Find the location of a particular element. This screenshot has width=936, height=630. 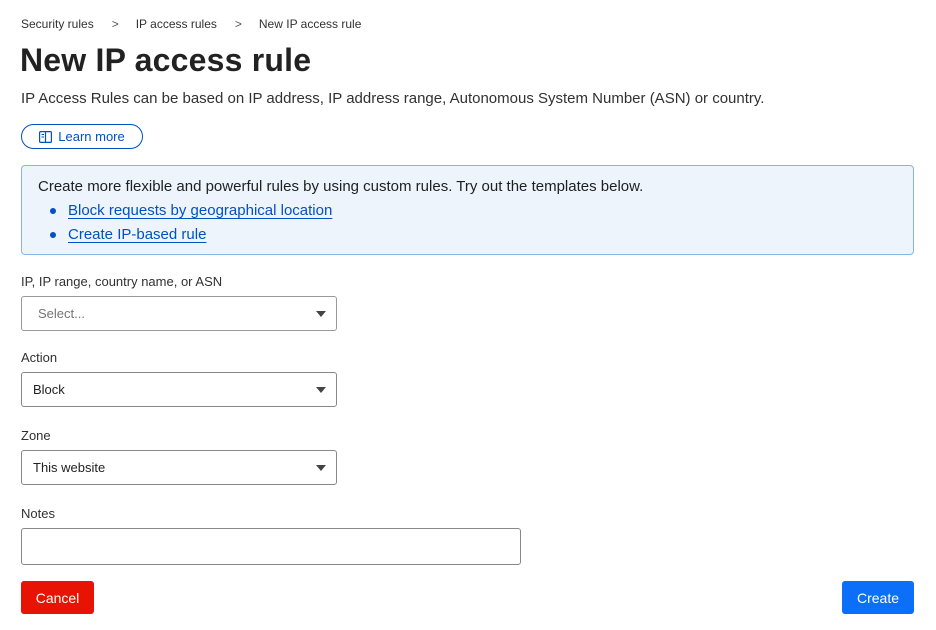

action-select-value: Block is located at coordinates (49, 389).